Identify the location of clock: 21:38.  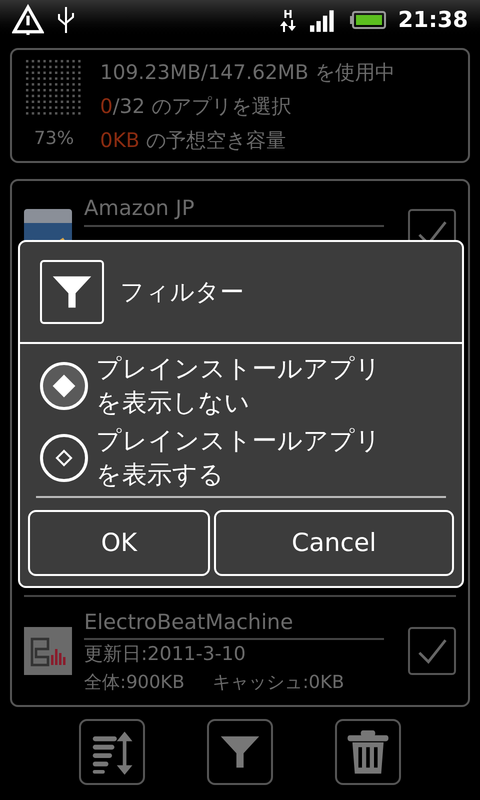
(433, 20).